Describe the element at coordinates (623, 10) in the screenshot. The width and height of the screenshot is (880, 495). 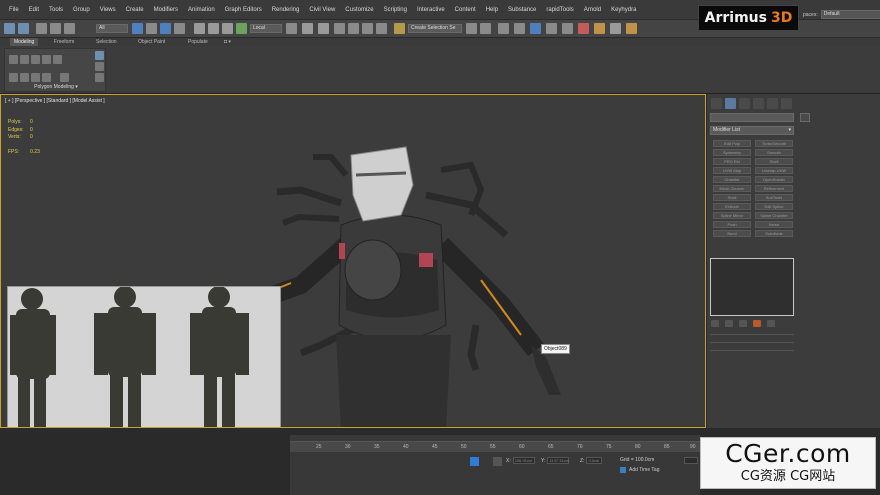
I see `menu-keyhydra: Keyhydra` at that location.